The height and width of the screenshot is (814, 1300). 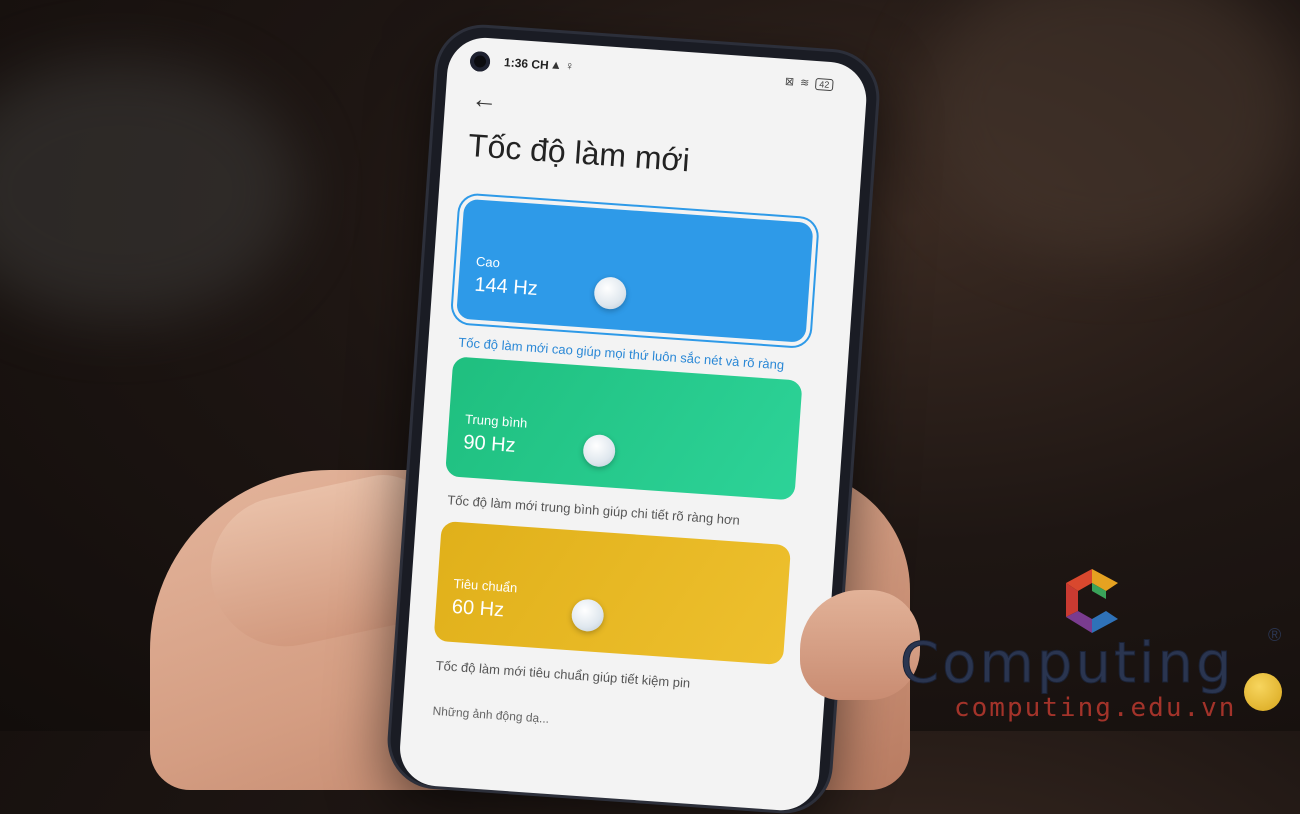 What do you see at coordinates (526, 64) in the screenshot?
I see `status-time: 1:36 CH` at bounding box center [526, 64].